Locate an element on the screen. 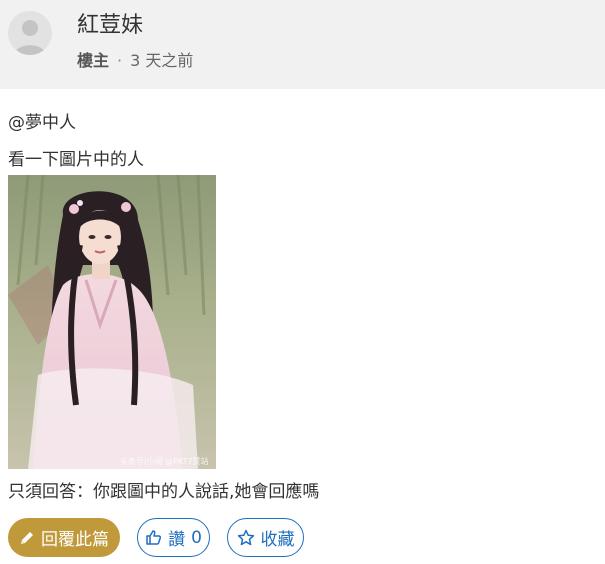 The image size is (605, 564). post-text-line: 看一下圖片中的人 is located at coordinates (76, 160).